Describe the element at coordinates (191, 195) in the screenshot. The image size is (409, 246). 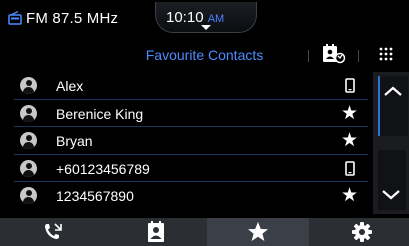
I see `contact-row: 1234567890 ★` at that location.